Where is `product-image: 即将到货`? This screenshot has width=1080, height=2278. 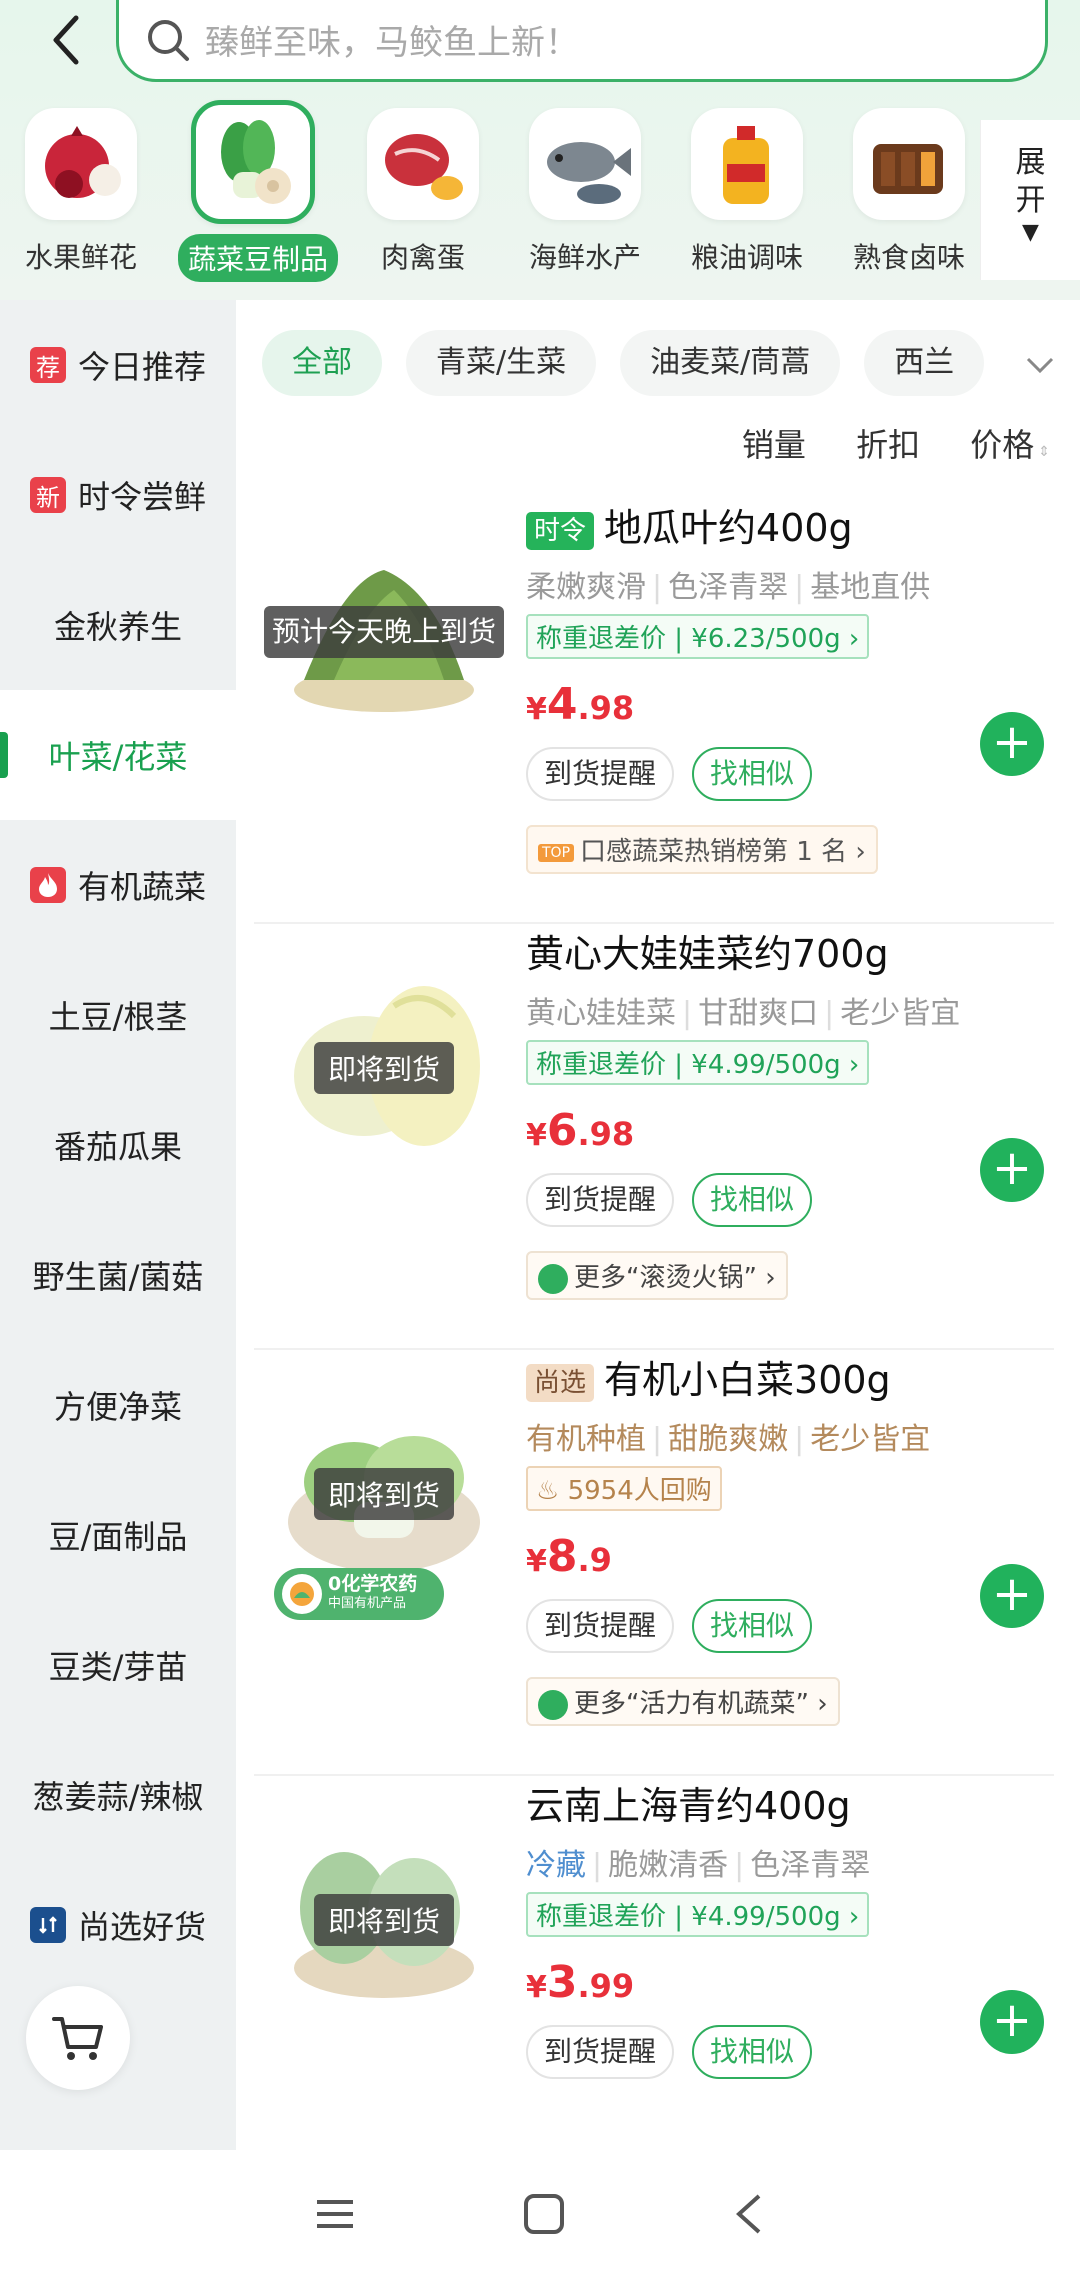 product-image: 即将到货 is located at coordinates (384, 1066).